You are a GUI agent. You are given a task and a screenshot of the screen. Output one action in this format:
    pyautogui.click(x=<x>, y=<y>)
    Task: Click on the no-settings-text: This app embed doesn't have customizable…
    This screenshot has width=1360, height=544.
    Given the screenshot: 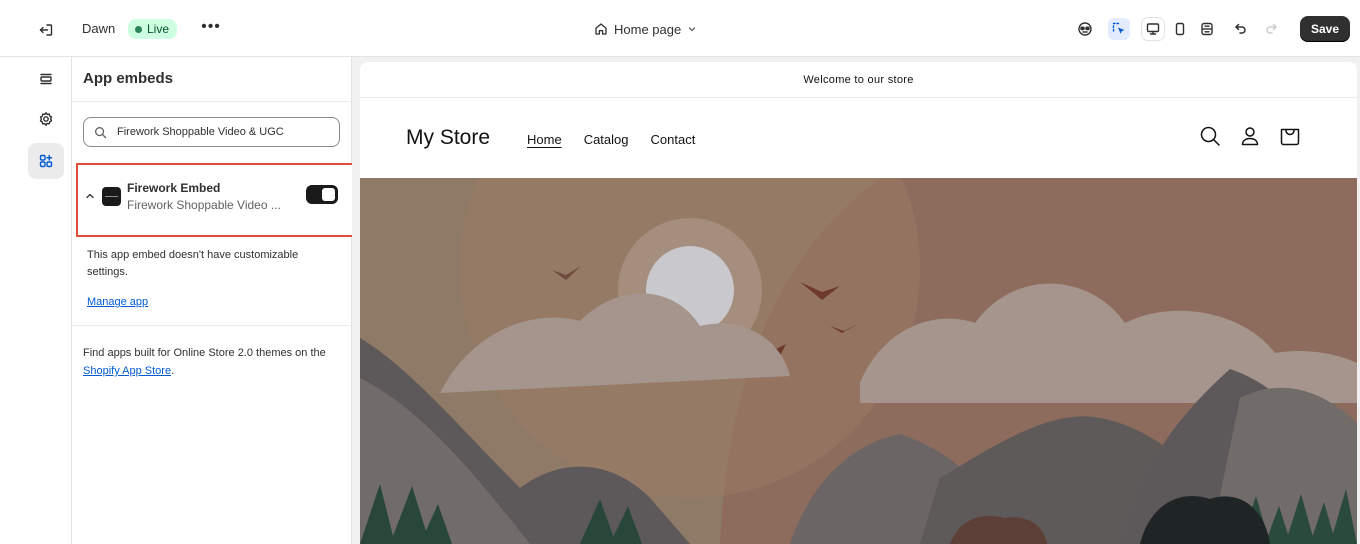 What is the action you would take?
    pyautogui.click(x=193, y=263)
    